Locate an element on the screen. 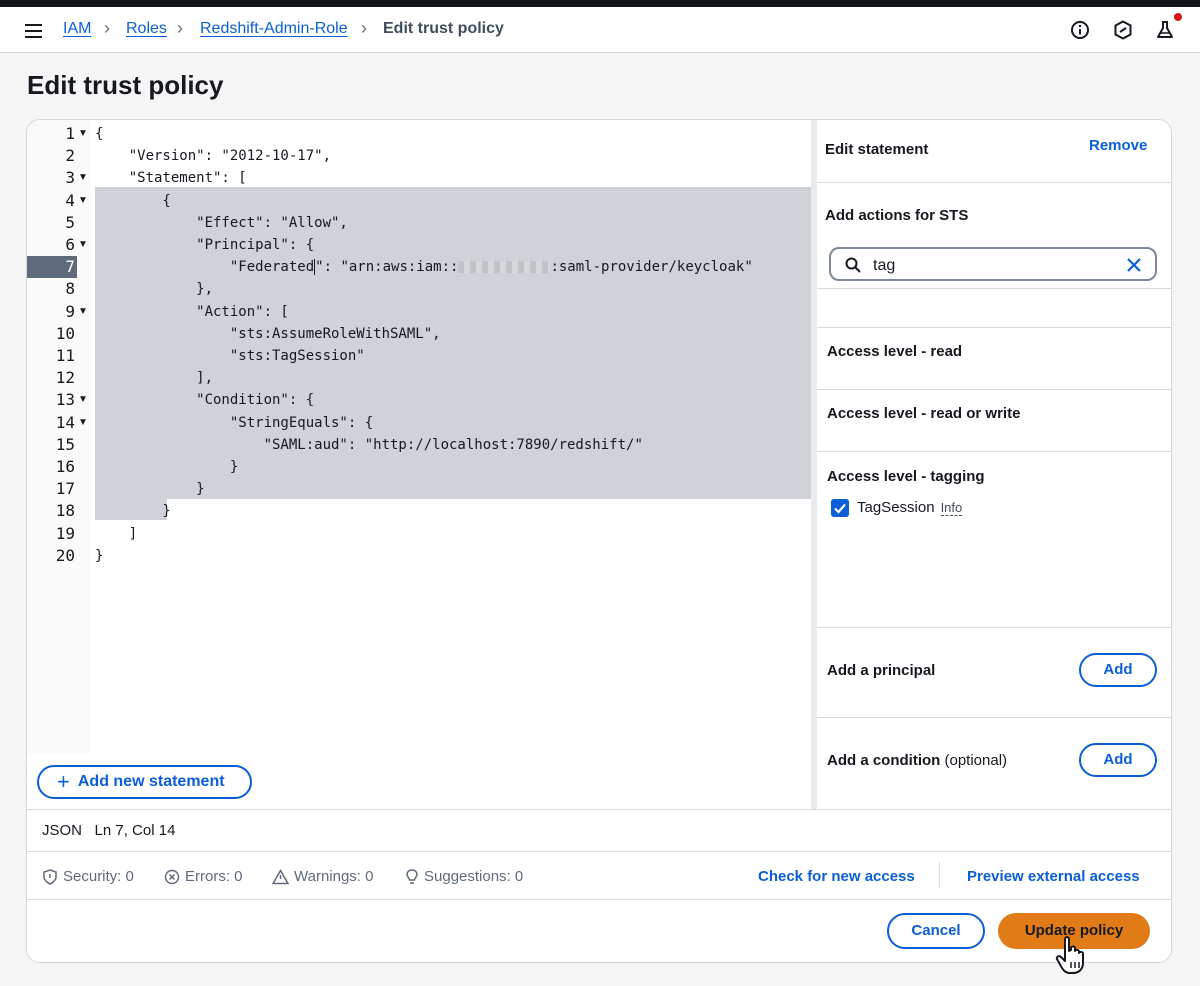 The height and width of the screenshot is (986, 1200). preview-external-access-link: Preview external access is located at coordinates (1053, 876).